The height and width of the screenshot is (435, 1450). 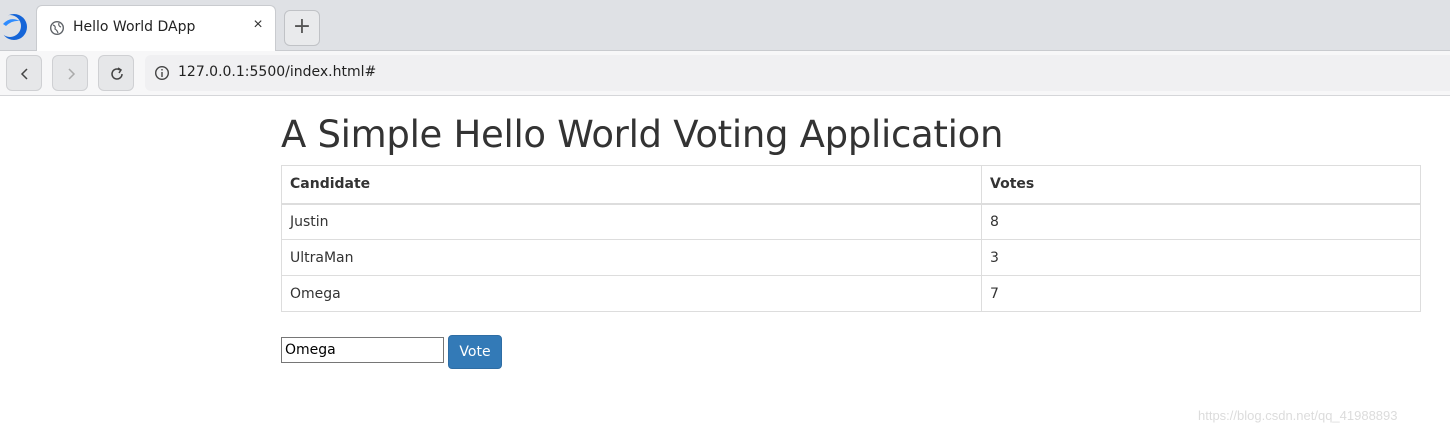 What do you see at coordinates (1201, 221) in the screenshot?
I see `vote-count: 8` at bounding box center [1201, 221].